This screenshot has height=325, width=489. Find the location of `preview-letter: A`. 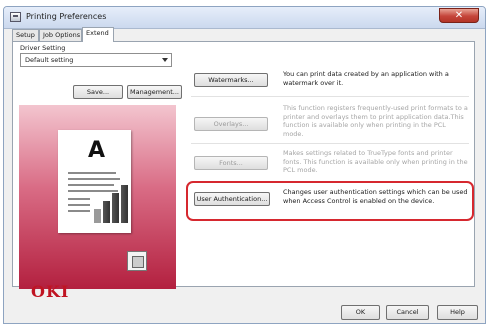

preview-letter: A is located at coordinates (97, 150).